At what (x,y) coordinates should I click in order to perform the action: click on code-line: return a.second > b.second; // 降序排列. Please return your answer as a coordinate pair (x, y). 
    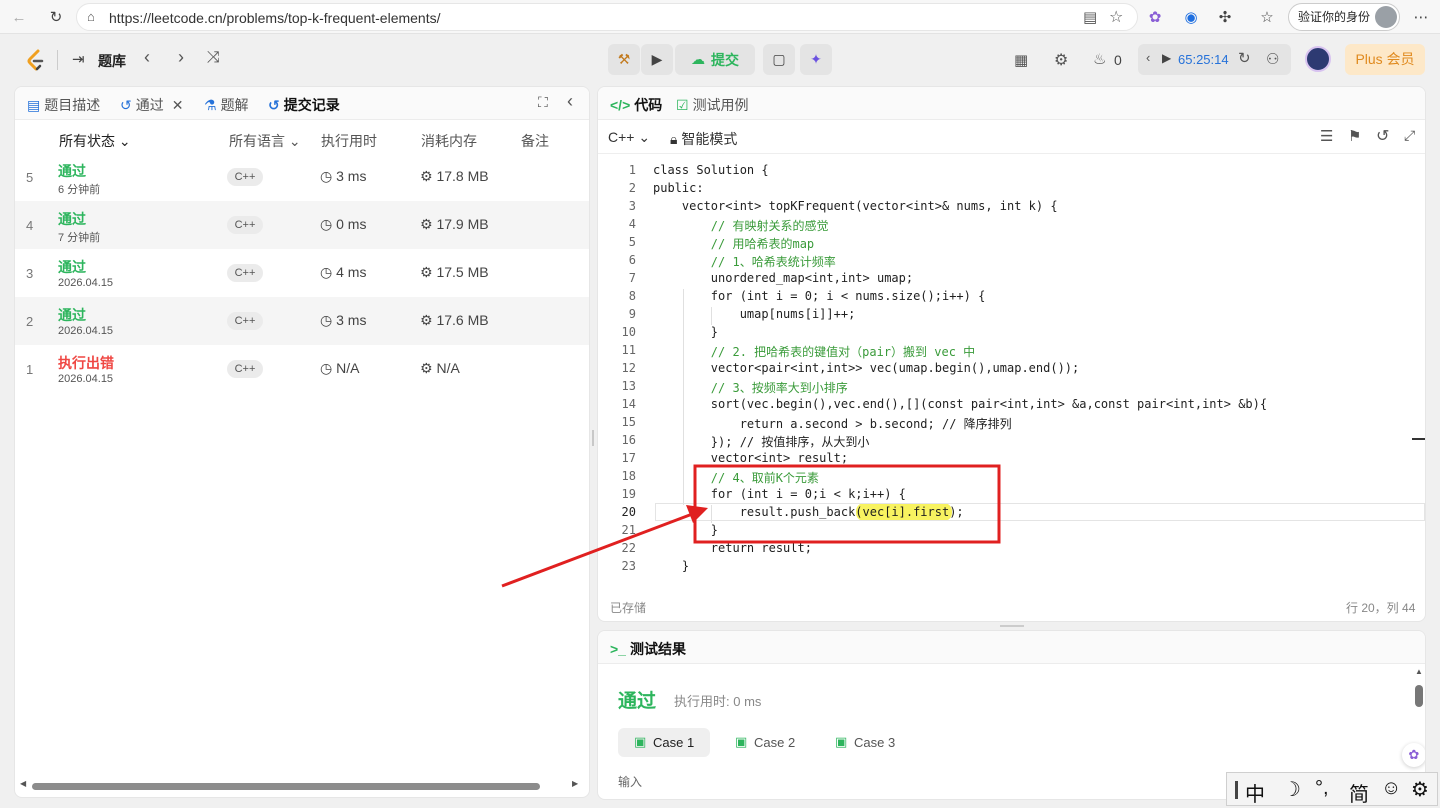
    Looking at the image, I should click on (832, 424).